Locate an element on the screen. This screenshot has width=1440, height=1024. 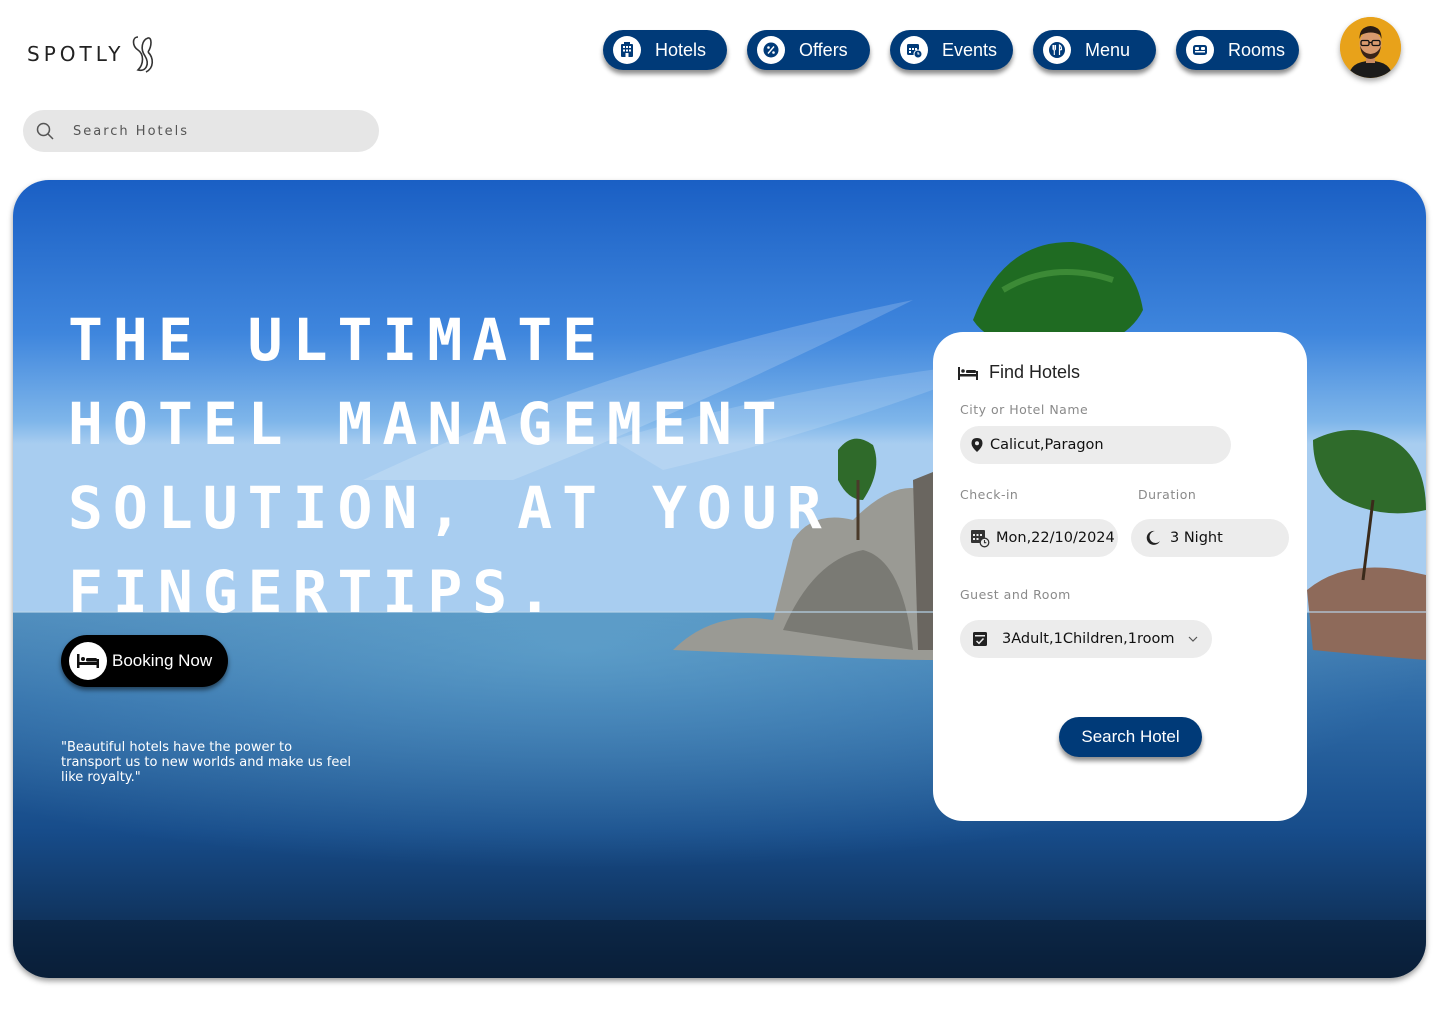
nav-events-label: Events is located at coordinates (970, 49).